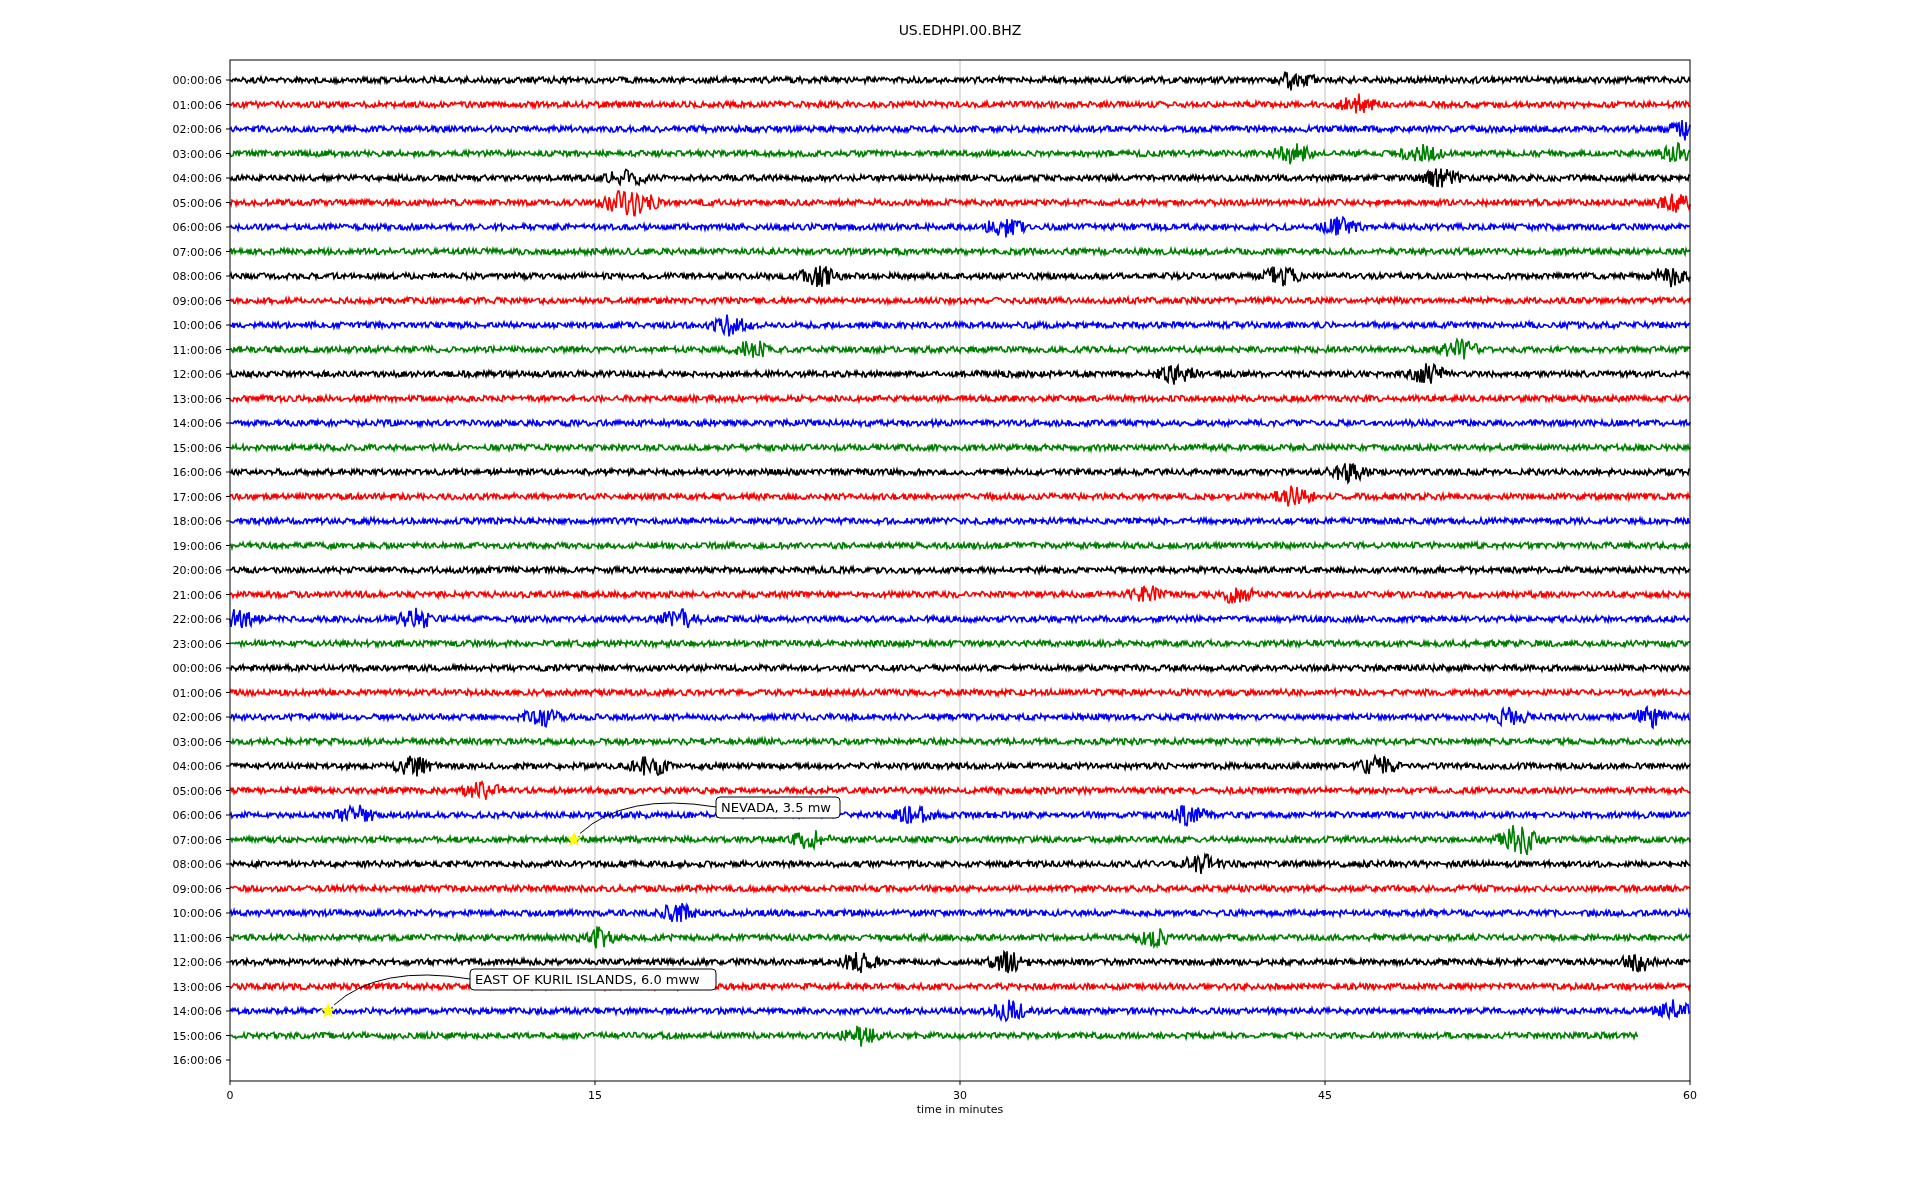  Describe the element at coordinates (197, 497) in the screenshot. I see `time-label: 17:00:06` at that location.